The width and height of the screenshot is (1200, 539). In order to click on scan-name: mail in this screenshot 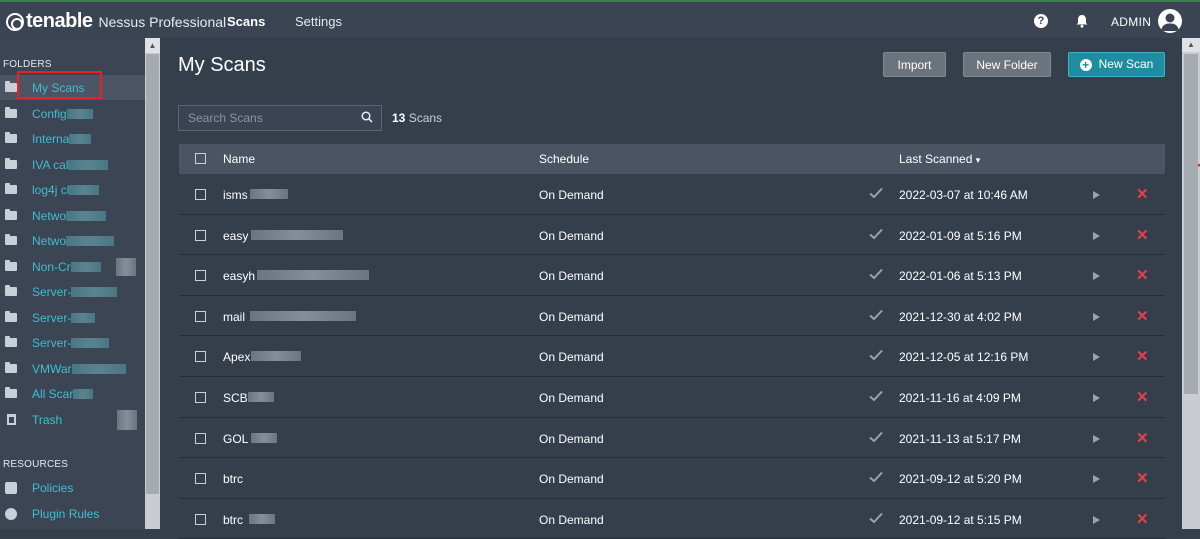, I will do `click(234, 317)`.